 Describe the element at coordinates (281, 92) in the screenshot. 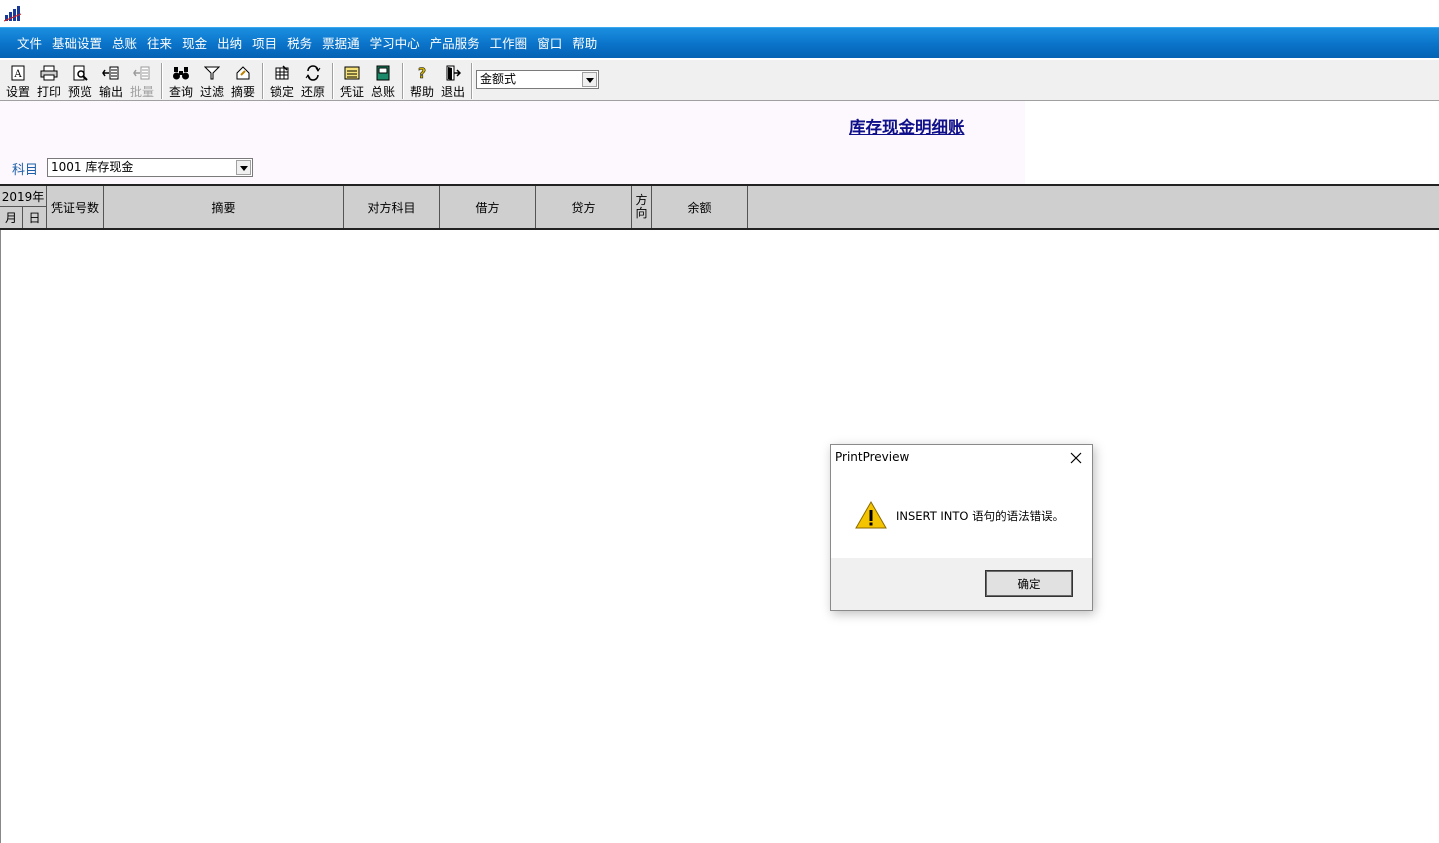

I see `lock-label: 锁定` at that location.